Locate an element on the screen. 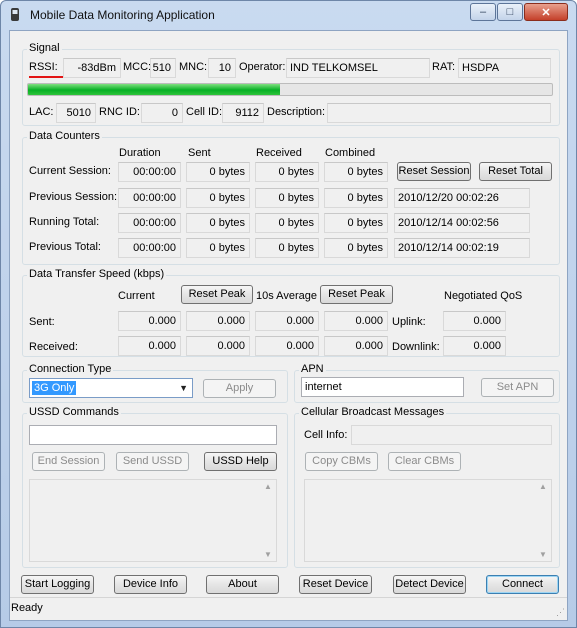  data-counters-title: Data Counters is located at coordinates (64, 136).